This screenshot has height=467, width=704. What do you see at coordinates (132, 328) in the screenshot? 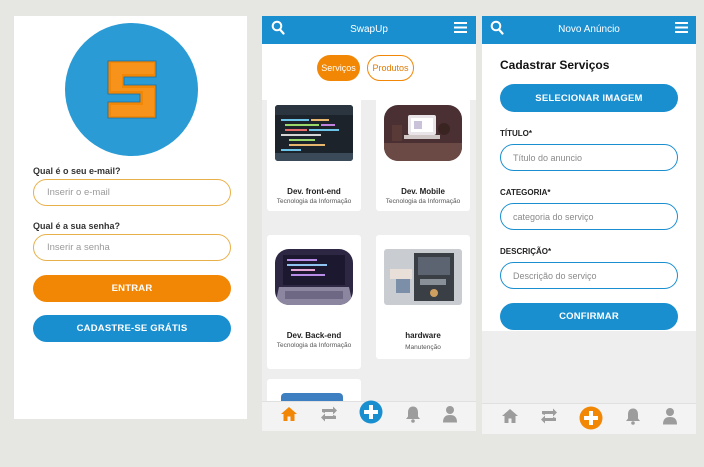
I see `signup-button: CADASTRE-SE GRÁTIS` at bounding box center [132, 328].